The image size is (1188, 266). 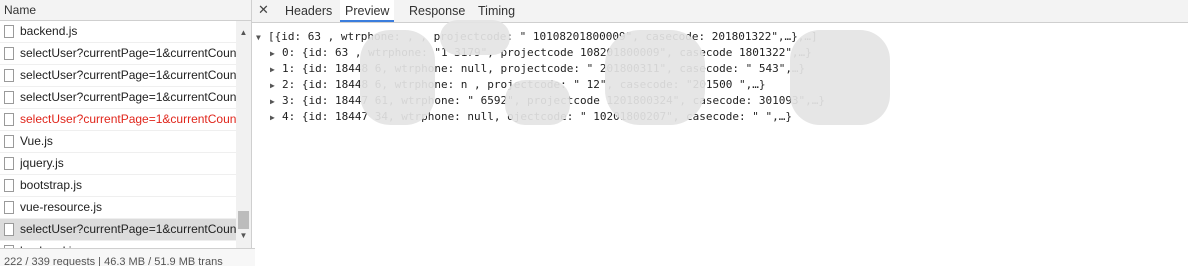 I want to click on scroll-up-icon: ▲, so click(x=243, y=33).